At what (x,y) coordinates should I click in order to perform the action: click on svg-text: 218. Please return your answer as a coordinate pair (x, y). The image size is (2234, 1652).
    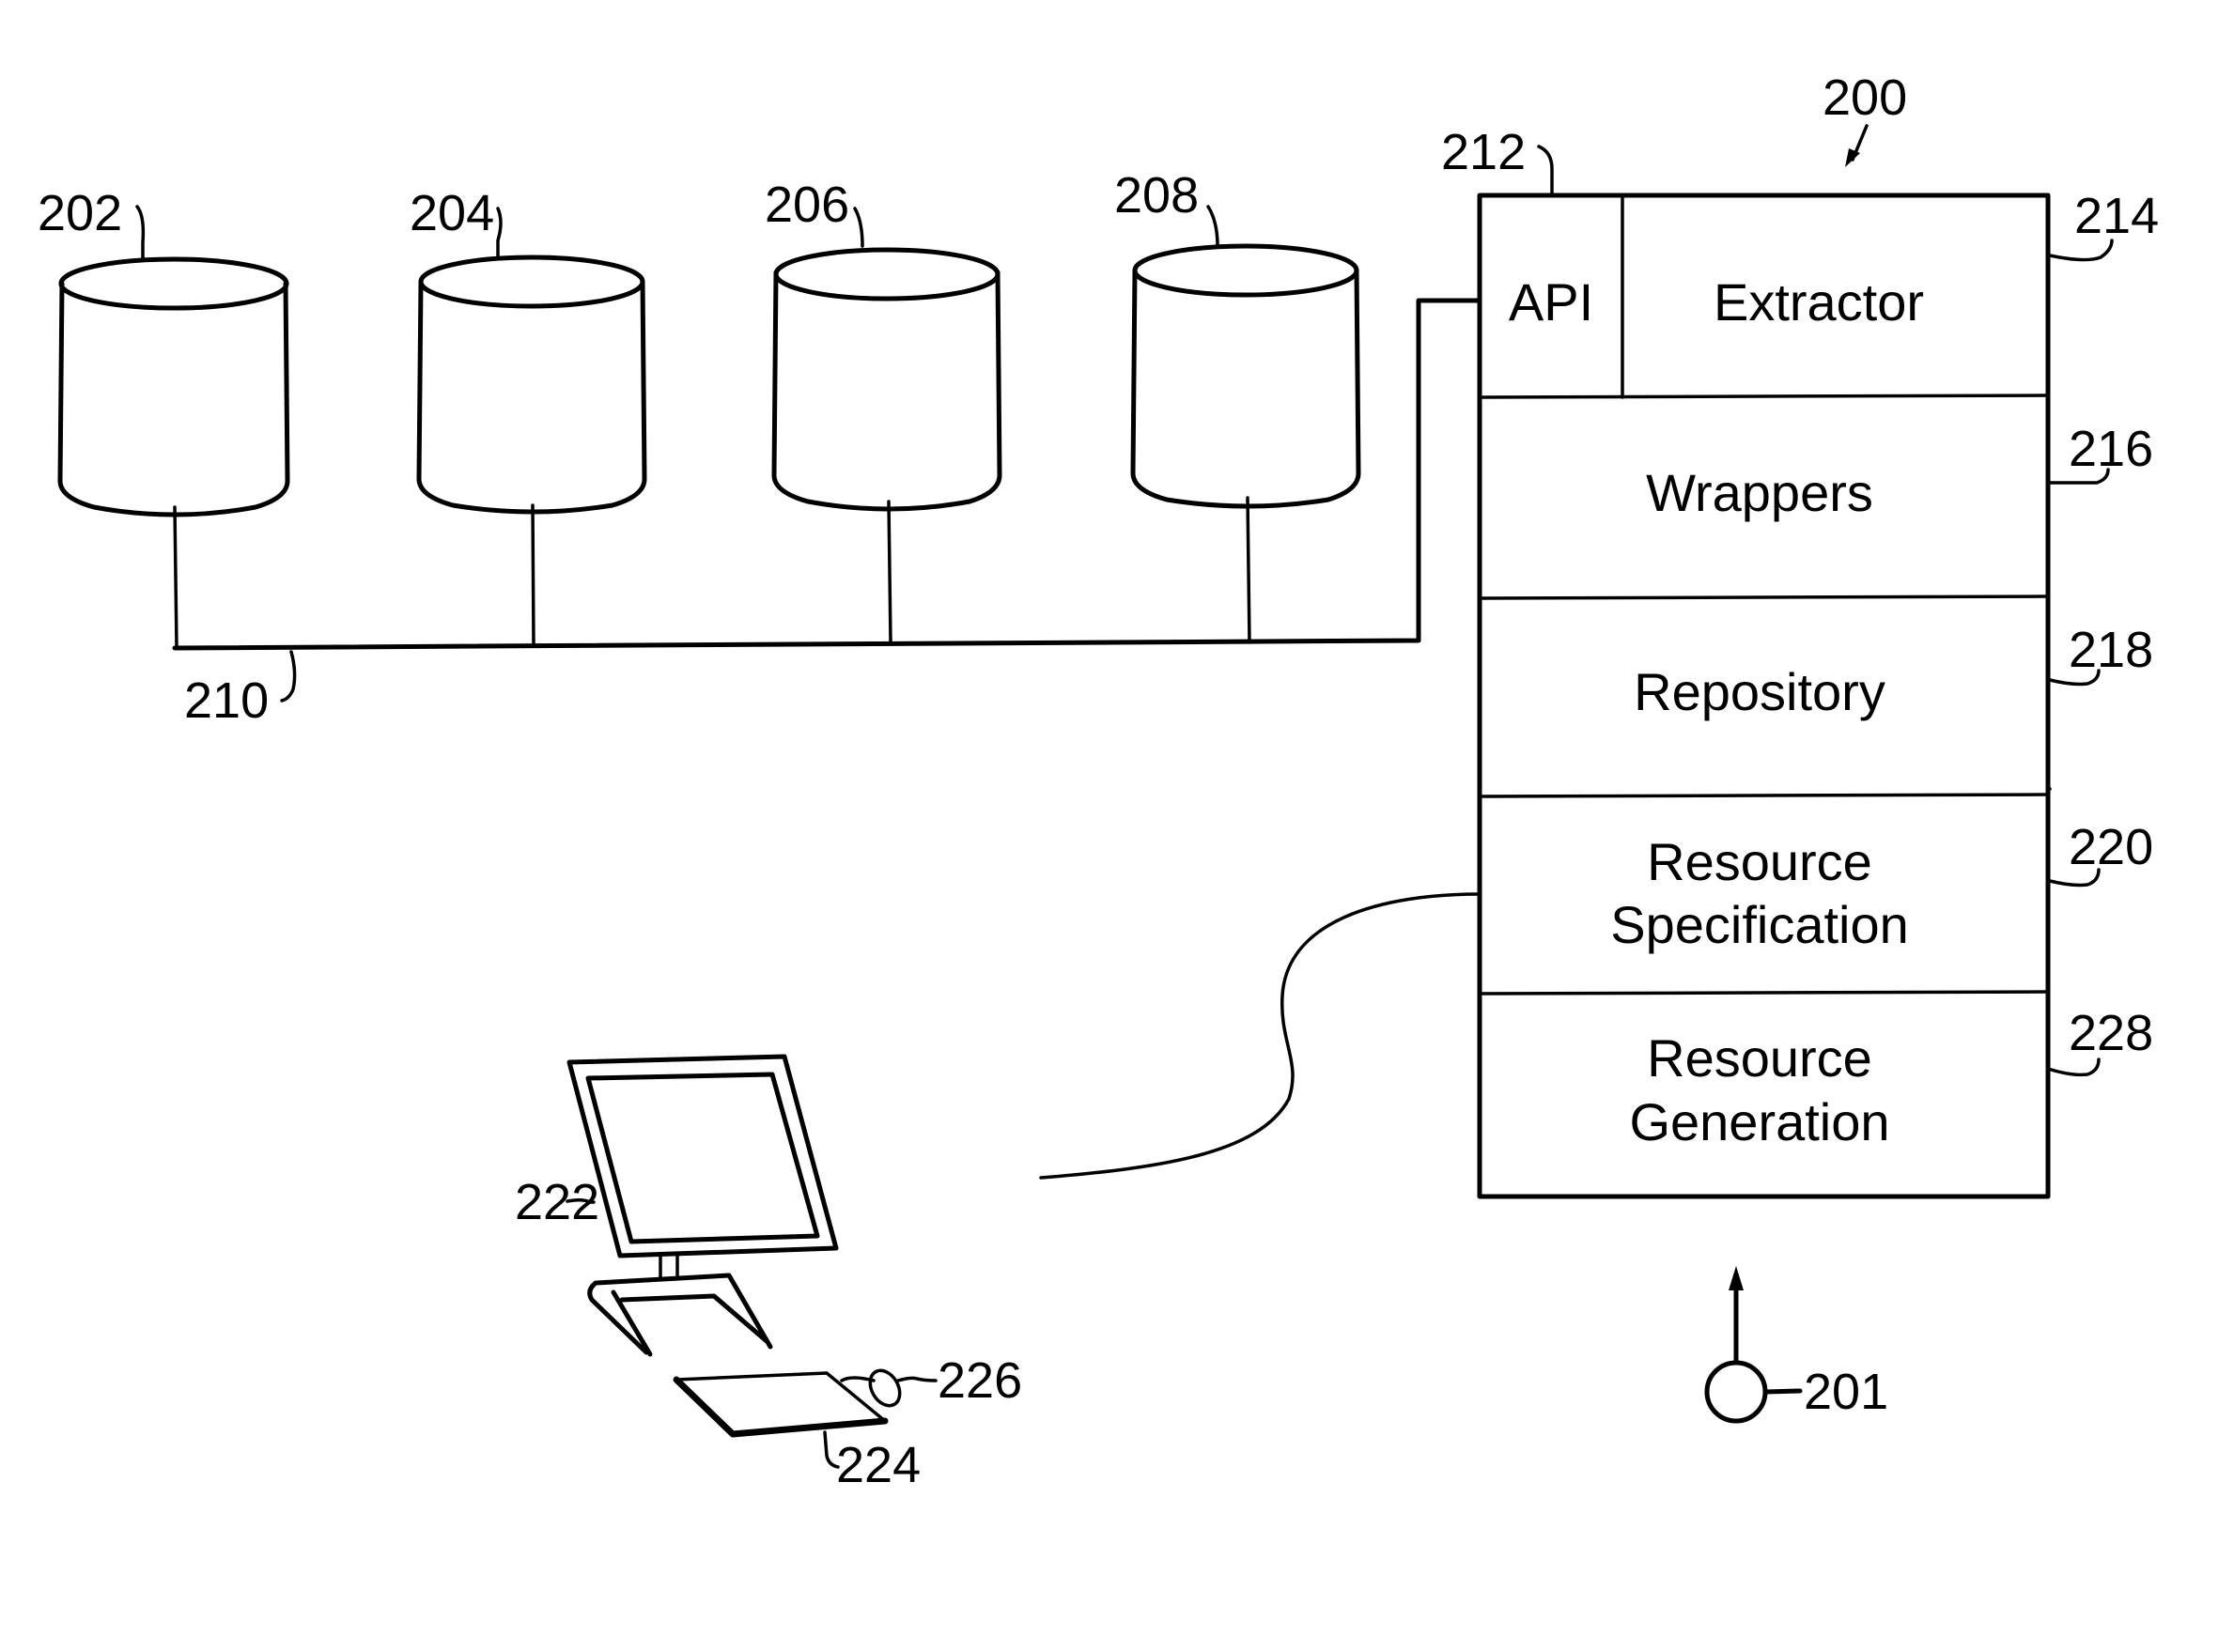
    Looking at the image, I should click on (2111, 650).